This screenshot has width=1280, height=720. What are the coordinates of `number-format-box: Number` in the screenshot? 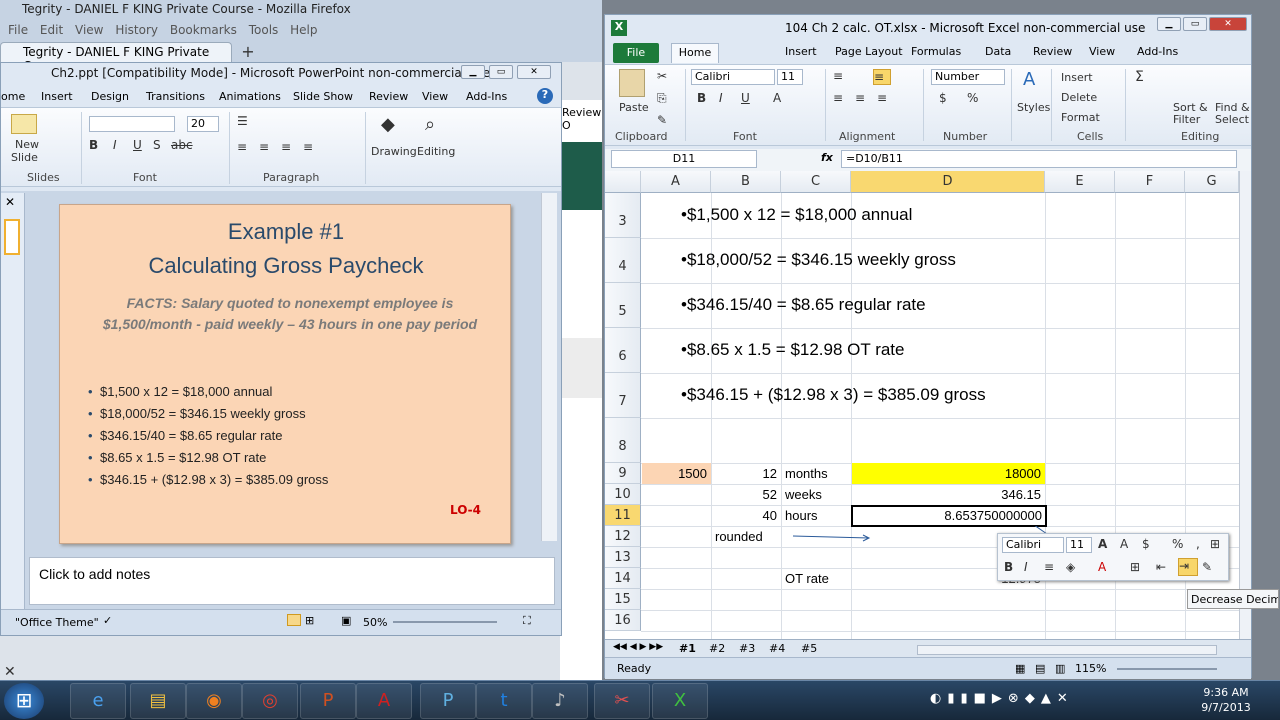 It's located at (968, 77).